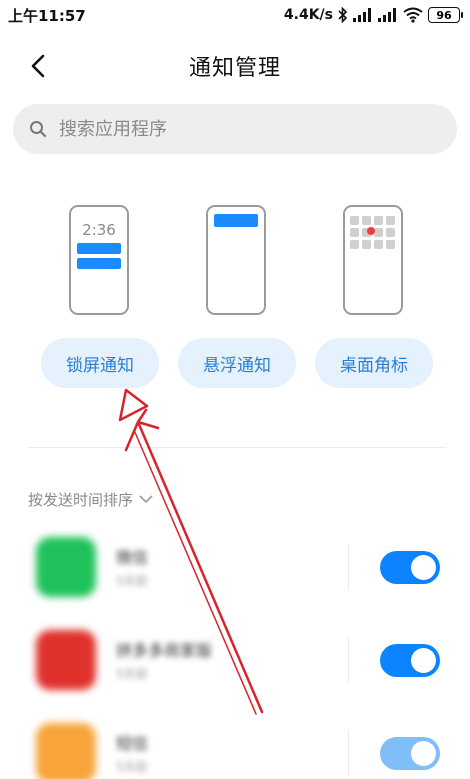  I want to click on status-time: 上午11:57, so click(47, 16).